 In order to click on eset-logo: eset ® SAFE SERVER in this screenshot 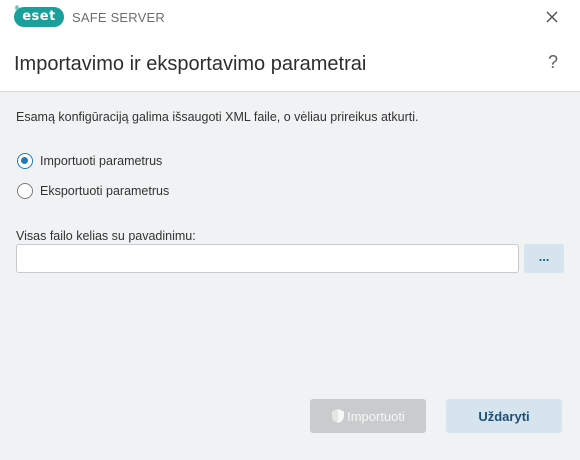, I will do `click(89, 16)`.